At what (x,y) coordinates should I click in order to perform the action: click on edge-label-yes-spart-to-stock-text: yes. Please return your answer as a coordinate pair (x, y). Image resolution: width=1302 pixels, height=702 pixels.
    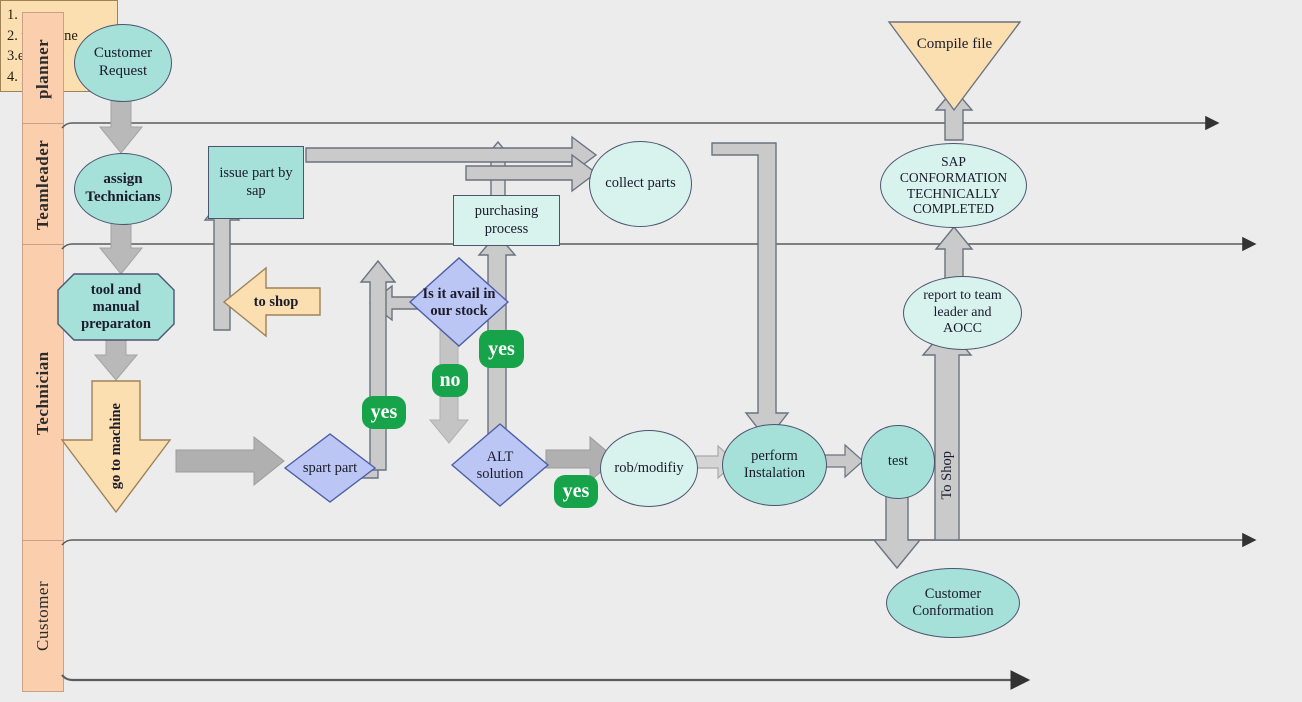
    Looking at the image, I should click on (384, 412).